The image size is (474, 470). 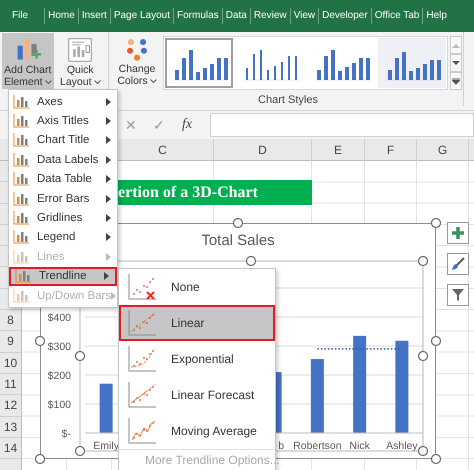 I want to click on ribbon-tab: Insert, so click(x=94, y=16).